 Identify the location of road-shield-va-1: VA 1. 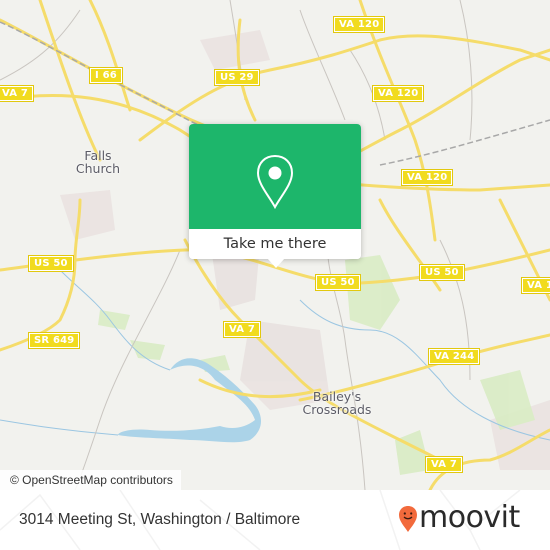
(535, 285).